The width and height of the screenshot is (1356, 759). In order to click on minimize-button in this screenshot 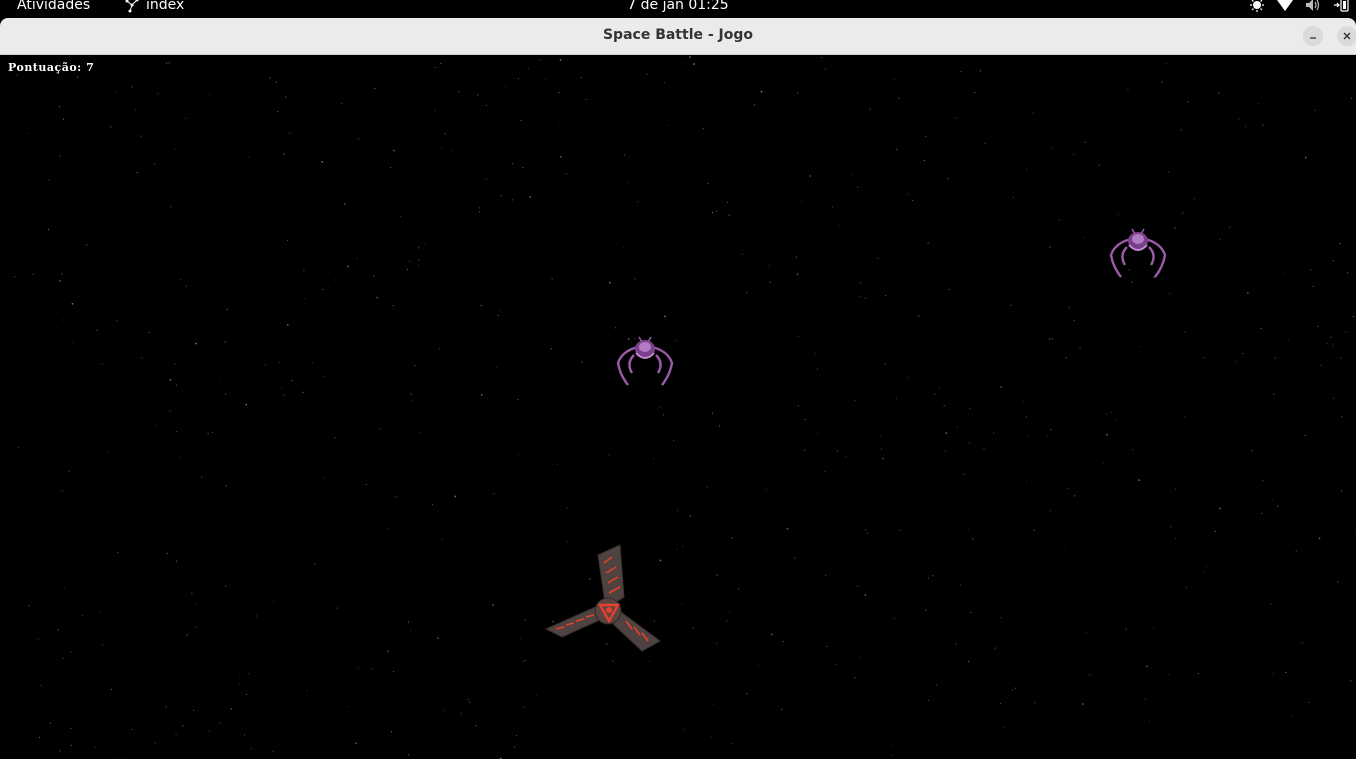, I will do `click(1313, 36)`.